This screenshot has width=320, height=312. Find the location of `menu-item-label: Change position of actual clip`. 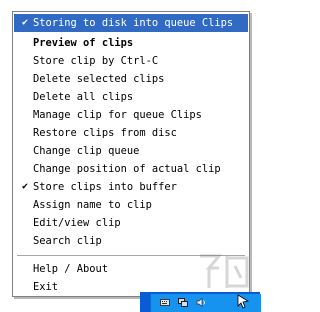

menu-item-label: Change position of actual clip is located at coordinates (127, 169).